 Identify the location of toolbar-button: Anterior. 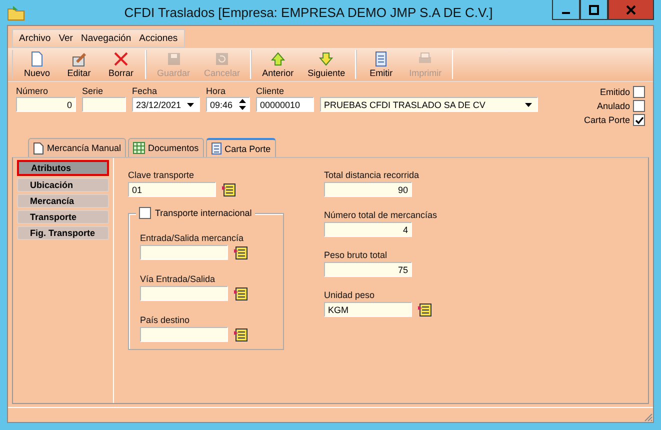
(278, 64).